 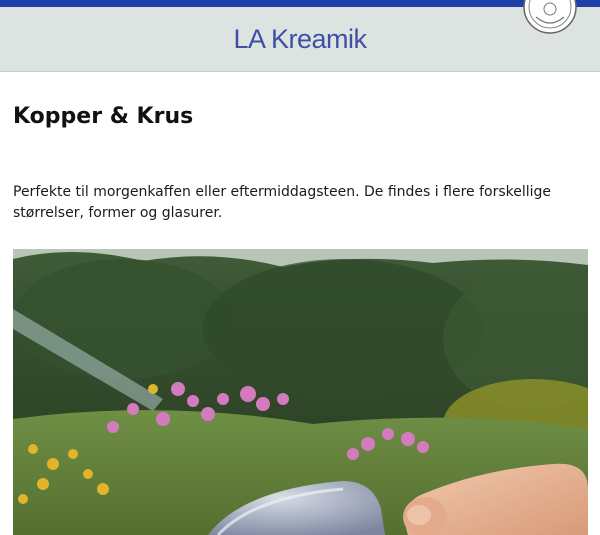 I want to click on site-header: LA Kreamik, so click(x=300, y=36).